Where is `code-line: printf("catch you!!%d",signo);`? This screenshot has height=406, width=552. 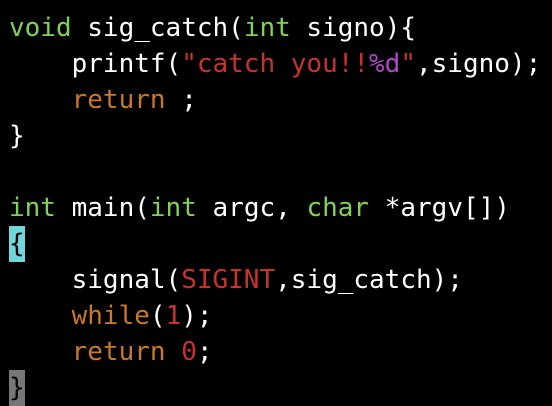
code-line: printf("catch you!!%d",signo); is located at coordinates (275, 64).